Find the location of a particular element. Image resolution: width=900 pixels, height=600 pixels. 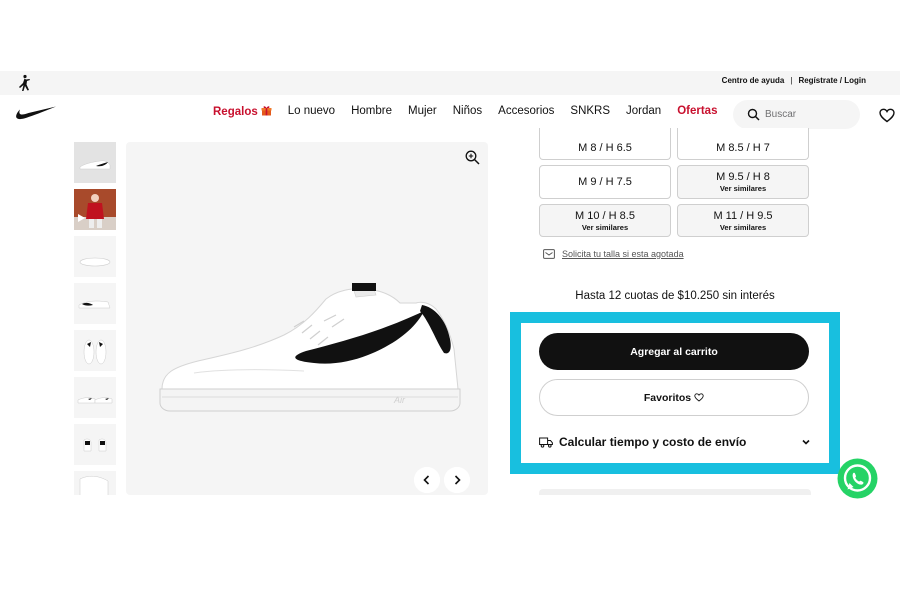

mail-icon is located at coordinates (549, 254).